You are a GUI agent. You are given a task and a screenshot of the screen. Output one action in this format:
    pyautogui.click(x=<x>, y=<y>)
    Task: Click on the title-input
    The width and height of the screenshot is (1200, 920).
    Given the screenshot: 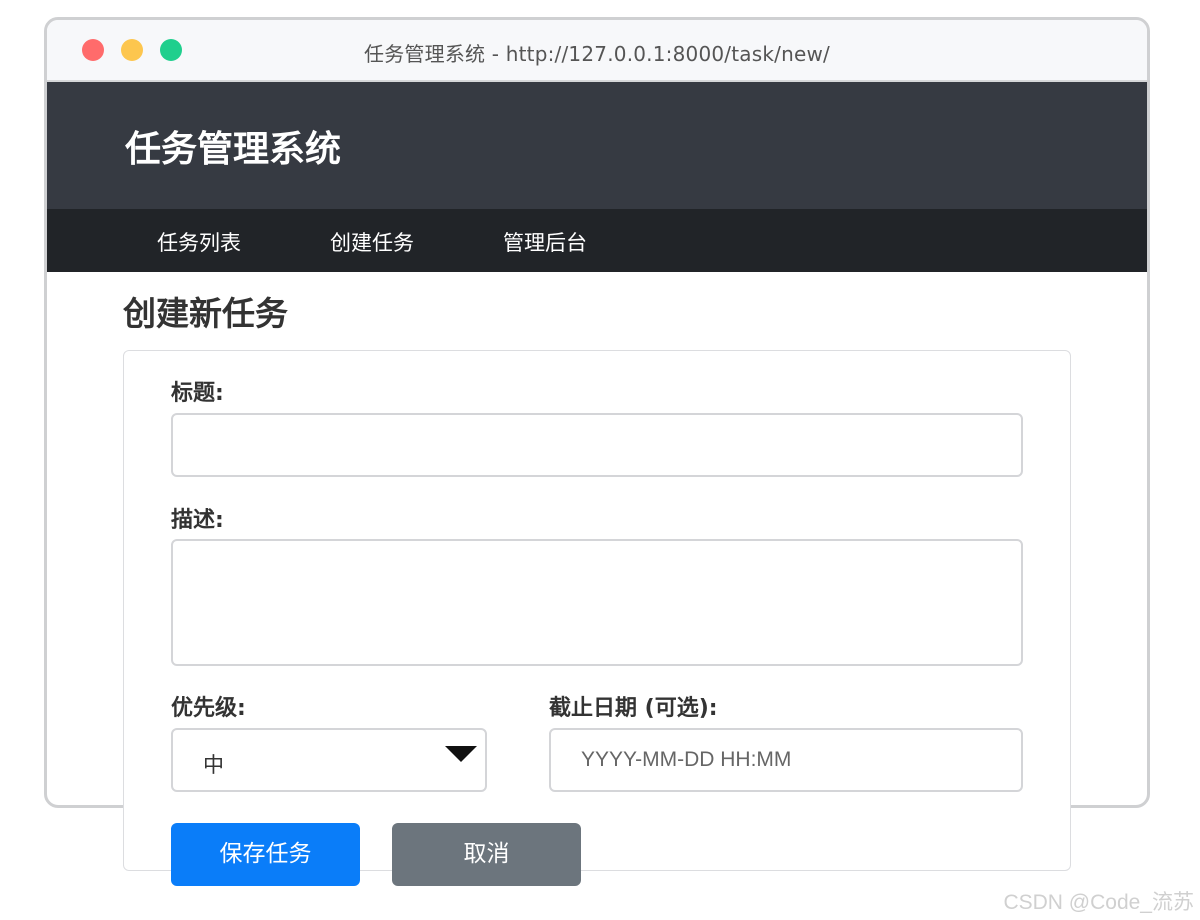 What is the action you would take?
    pyautogui.click(x=597, y=445)
    